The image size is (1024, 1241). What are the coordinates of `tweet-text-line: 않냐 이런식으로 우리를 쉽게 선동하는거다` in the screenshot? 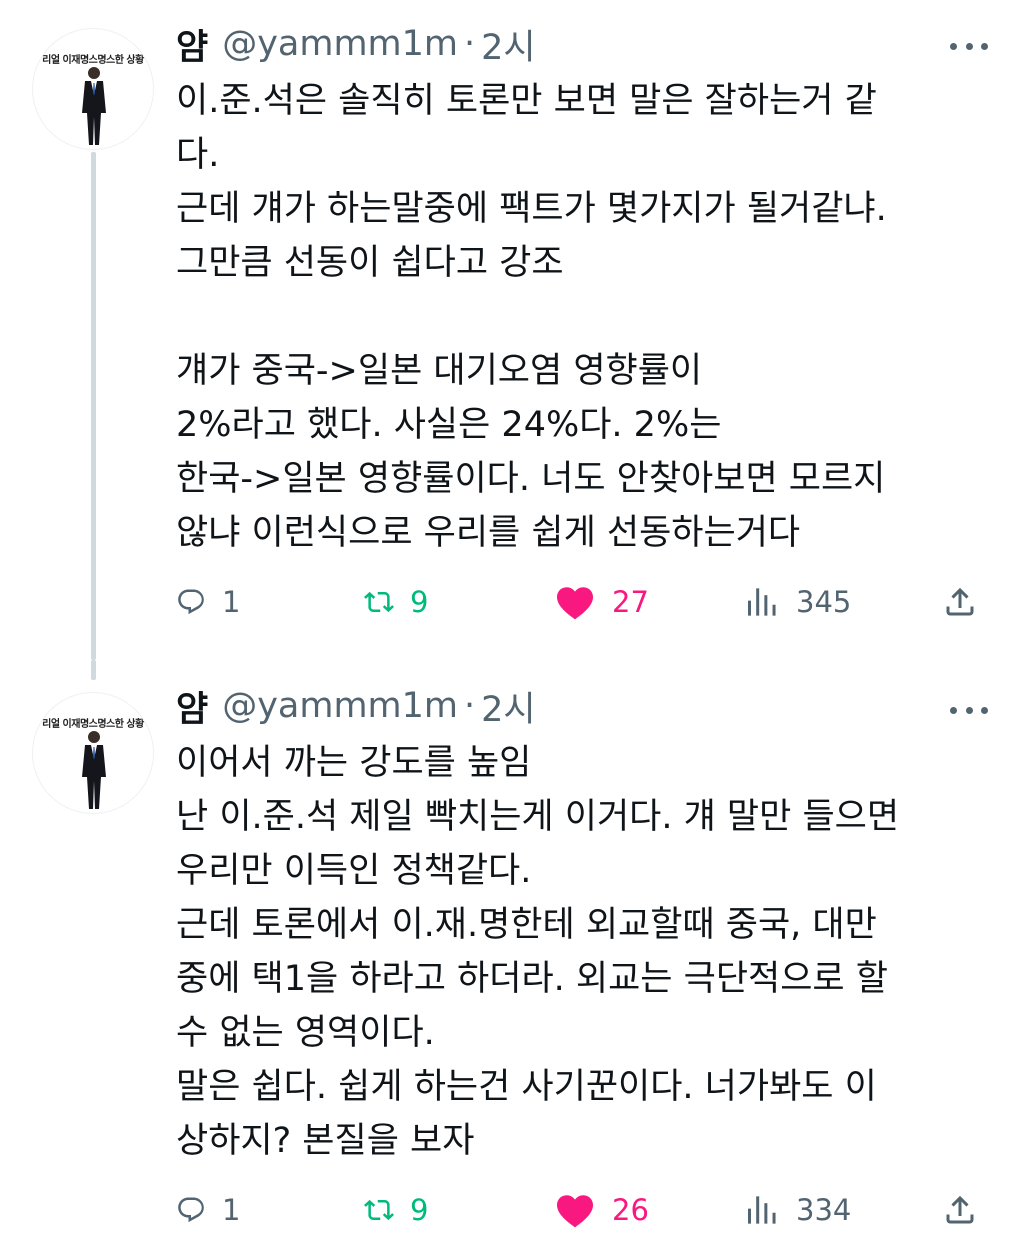 It's located at (488, 533).